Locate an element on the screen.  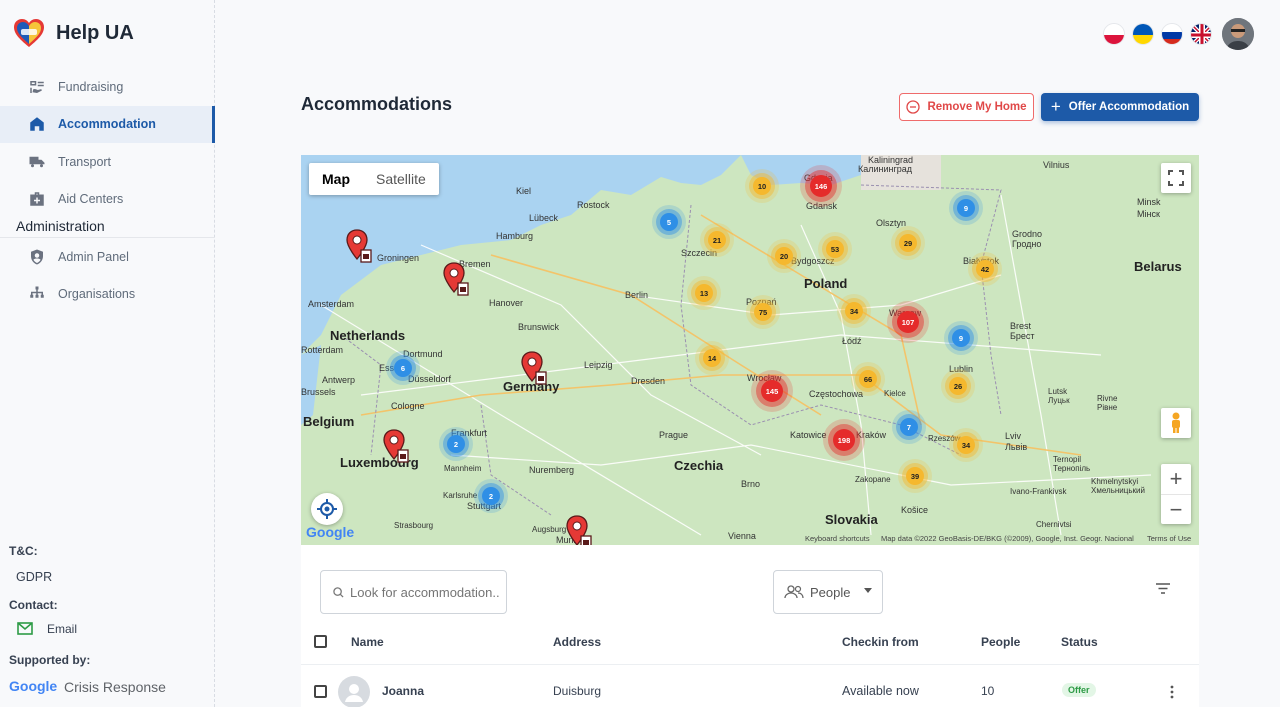
map-cluster: 20 is located at coordinates (784, 256).